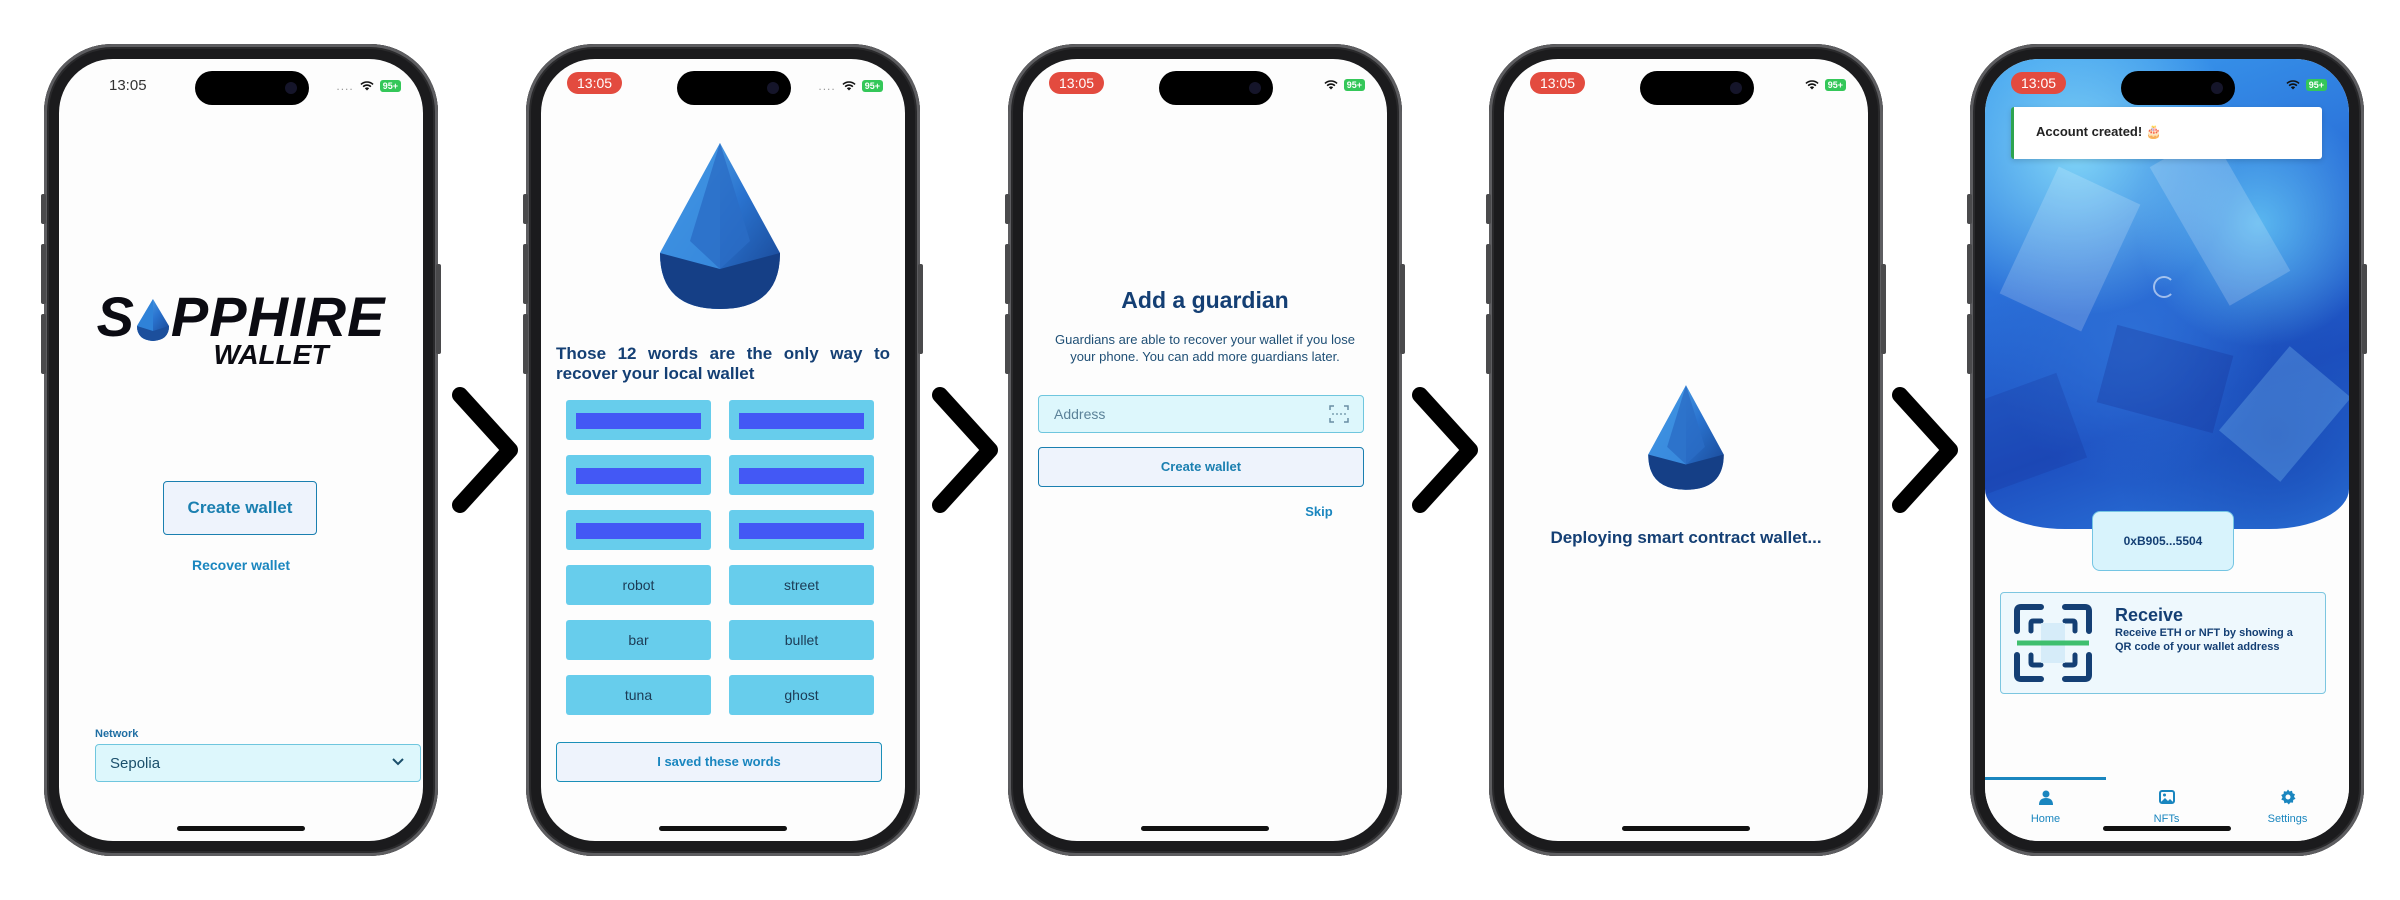 The height and width of the screenshot is (900, 2400). Describe the element at coordinates (258, 763) in the screenshot. I see `network-select: Sepolia` at that location.